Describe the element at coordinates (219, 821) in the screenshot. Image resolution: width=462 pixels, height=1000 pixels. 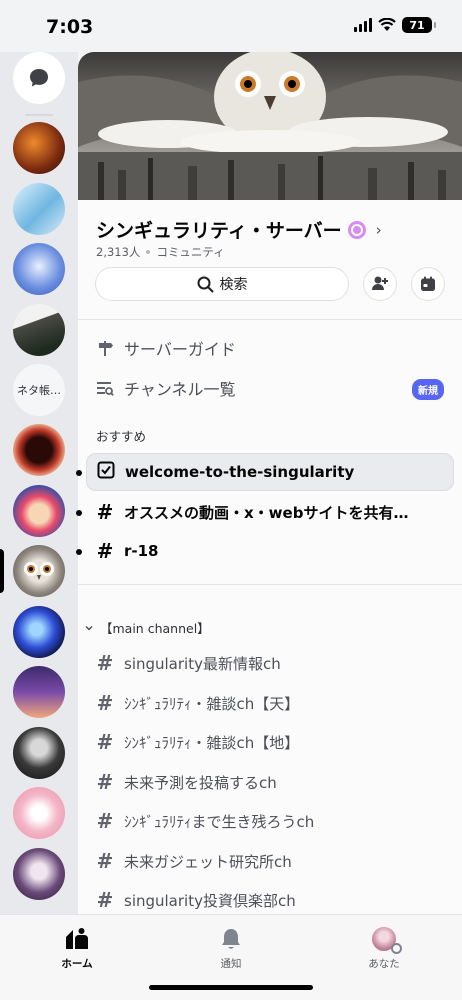
I see `channel-name: ｼﾝｷﾞｭﾗﾘﾃｨまで生き残ろうch` at that location.